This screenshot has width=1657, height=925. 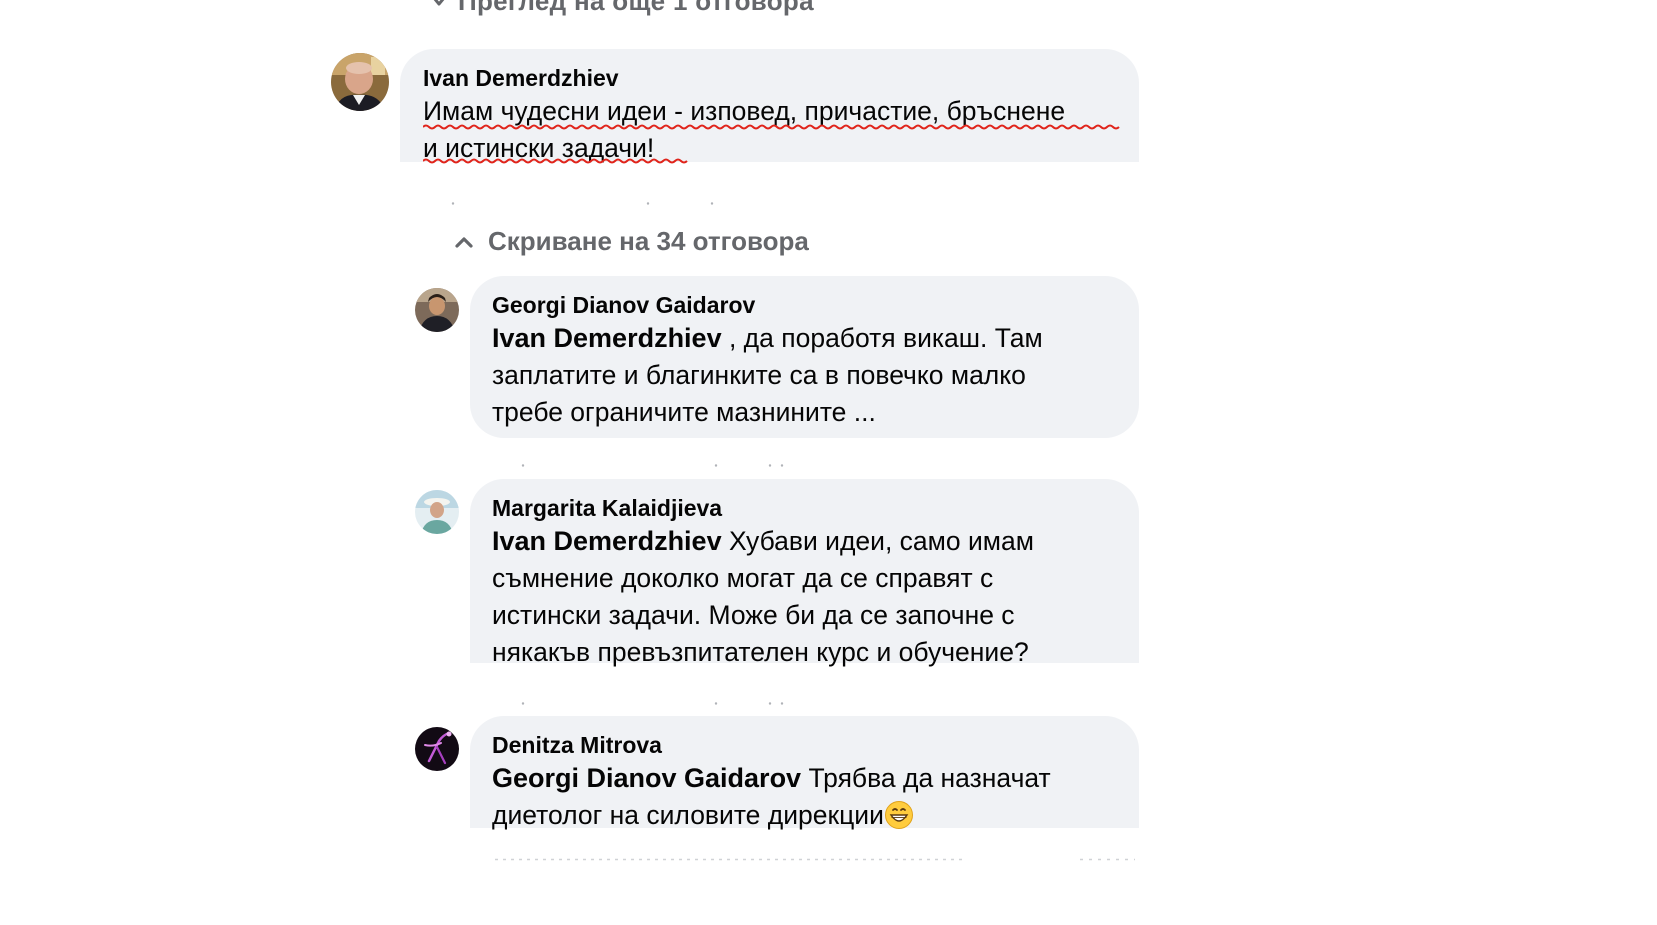 What do you see at coordinates (648, 241) in the screenshot?
I see `hide-replies-label: Скриване на 34 отговора` at bounding box center [648, 241].